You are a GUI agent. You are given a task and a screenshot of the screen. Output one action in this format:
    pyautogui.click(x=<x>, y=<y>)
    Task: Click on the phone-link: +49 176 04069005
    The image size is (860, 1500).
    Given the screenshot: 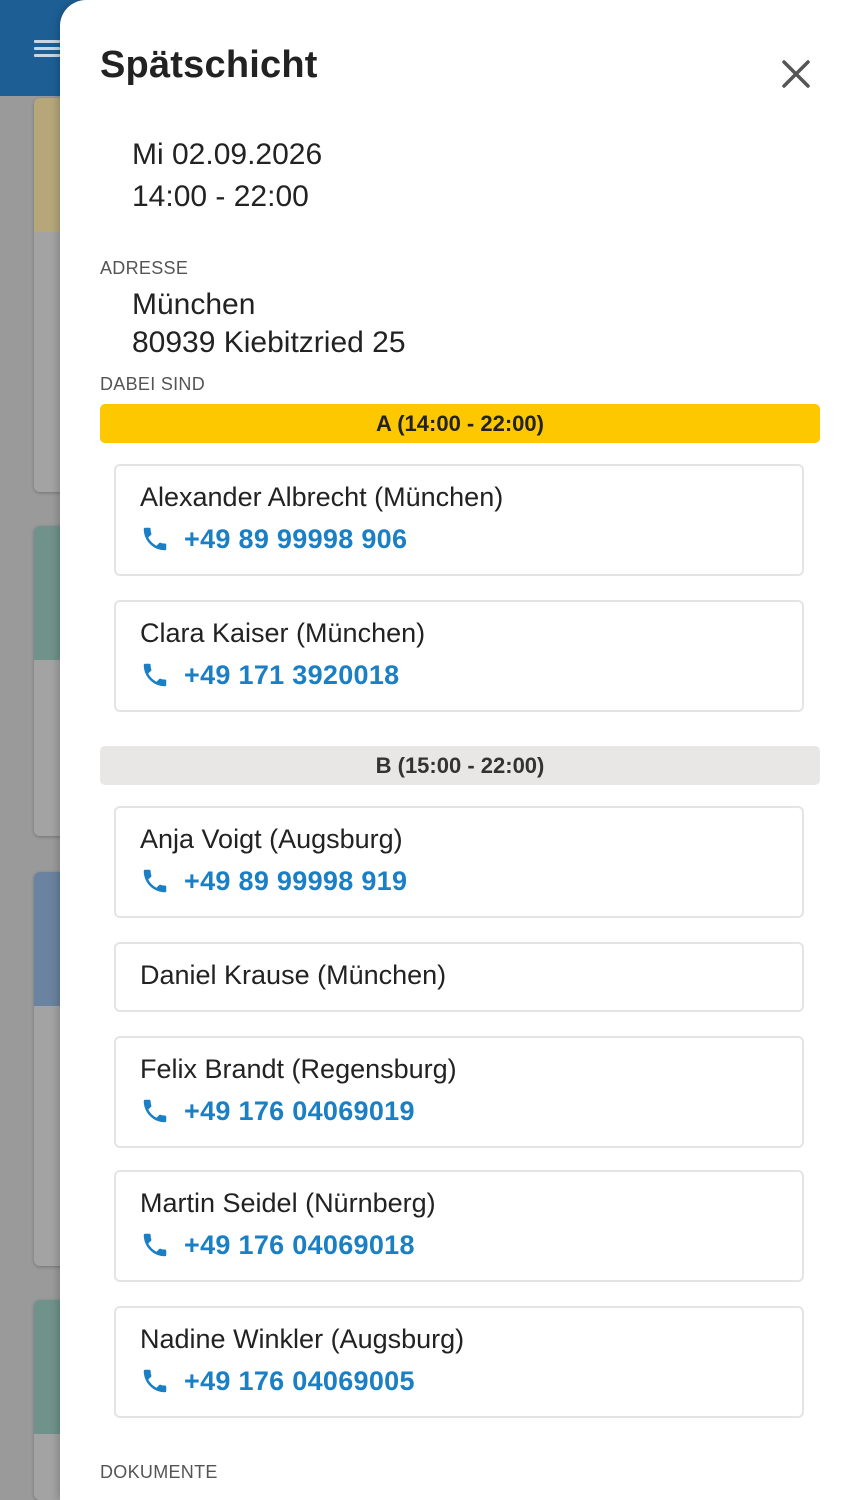 What is the action you would take?
    pyautogui.click(x=277, y=1381)
    